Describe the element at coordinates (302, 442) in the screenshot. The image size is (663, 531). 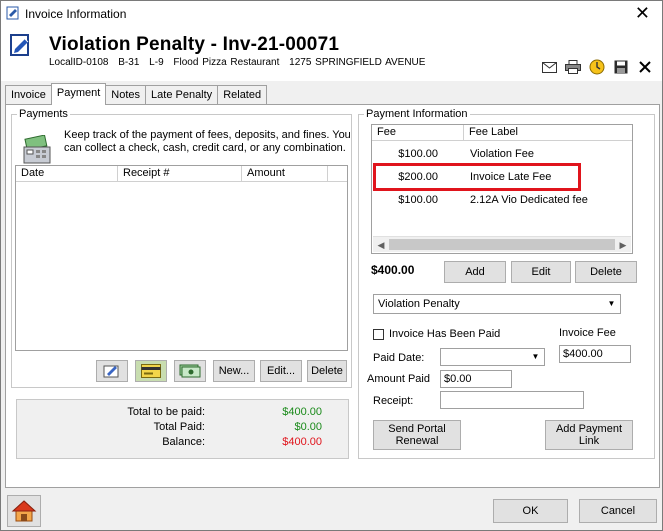
I see `balance-value: $400.00` at that location.